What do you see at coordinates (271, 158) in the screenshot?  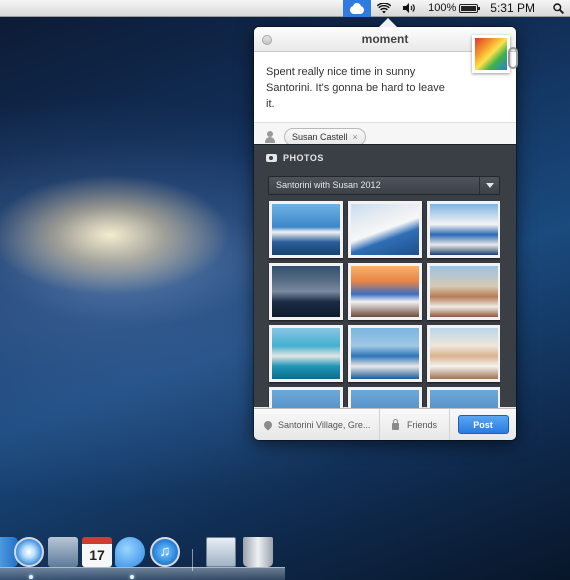 I see `camera-icon` at bounding box center [271, 158].